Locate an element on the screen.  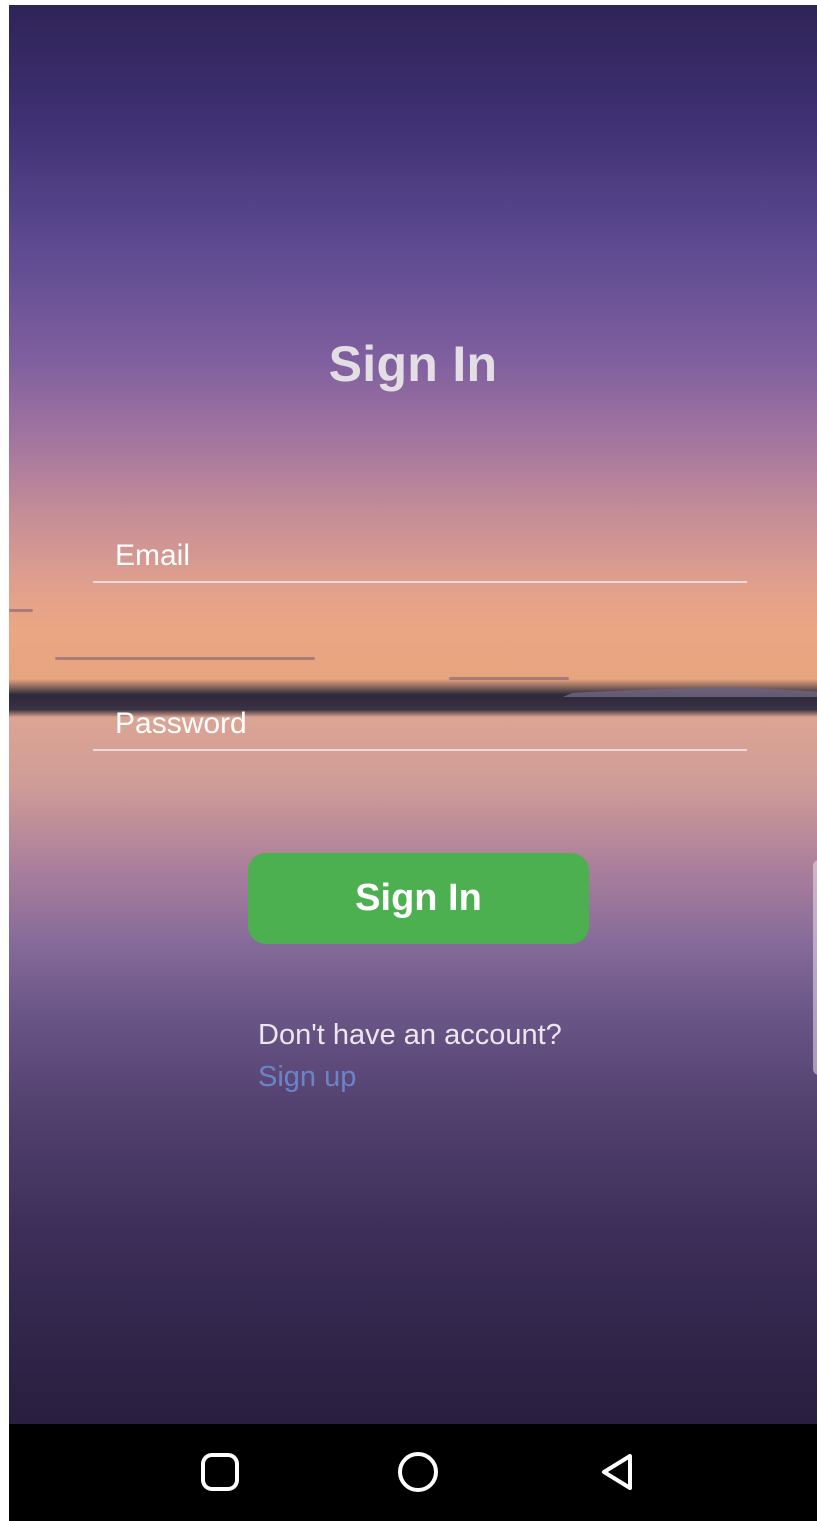
page-title: Sign In is located at coordinates (413, 364).